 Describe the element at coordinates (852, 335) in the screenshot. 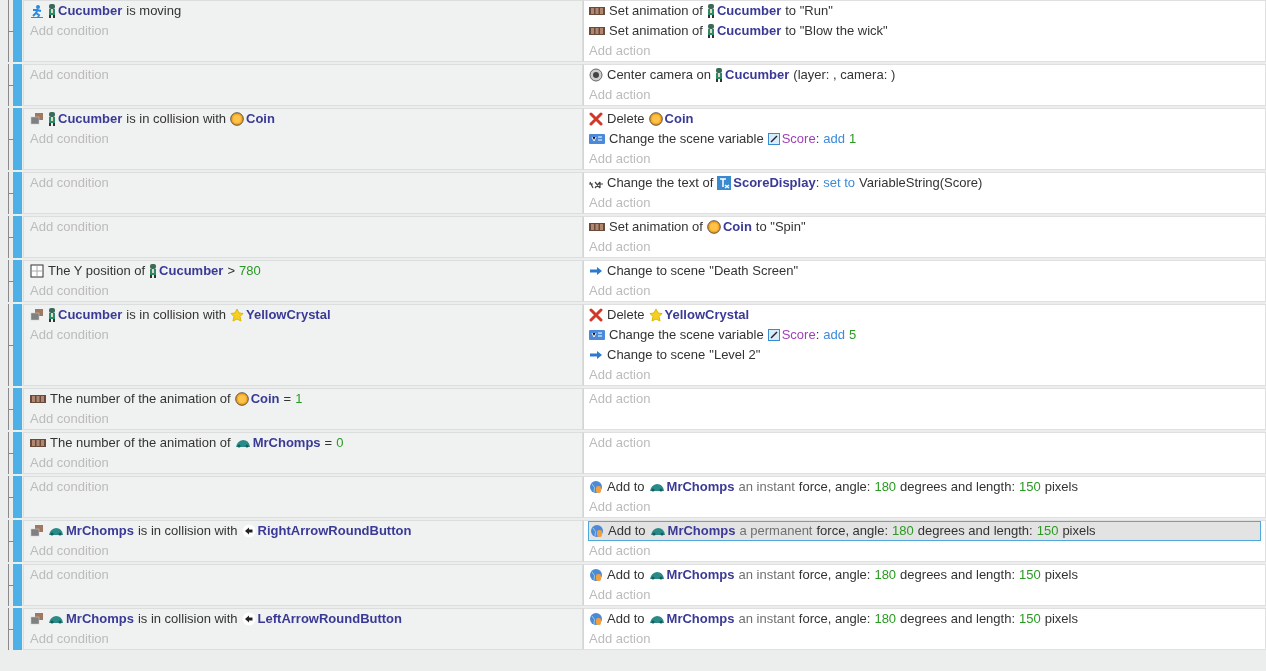

I see `value-text: 5` at that location.